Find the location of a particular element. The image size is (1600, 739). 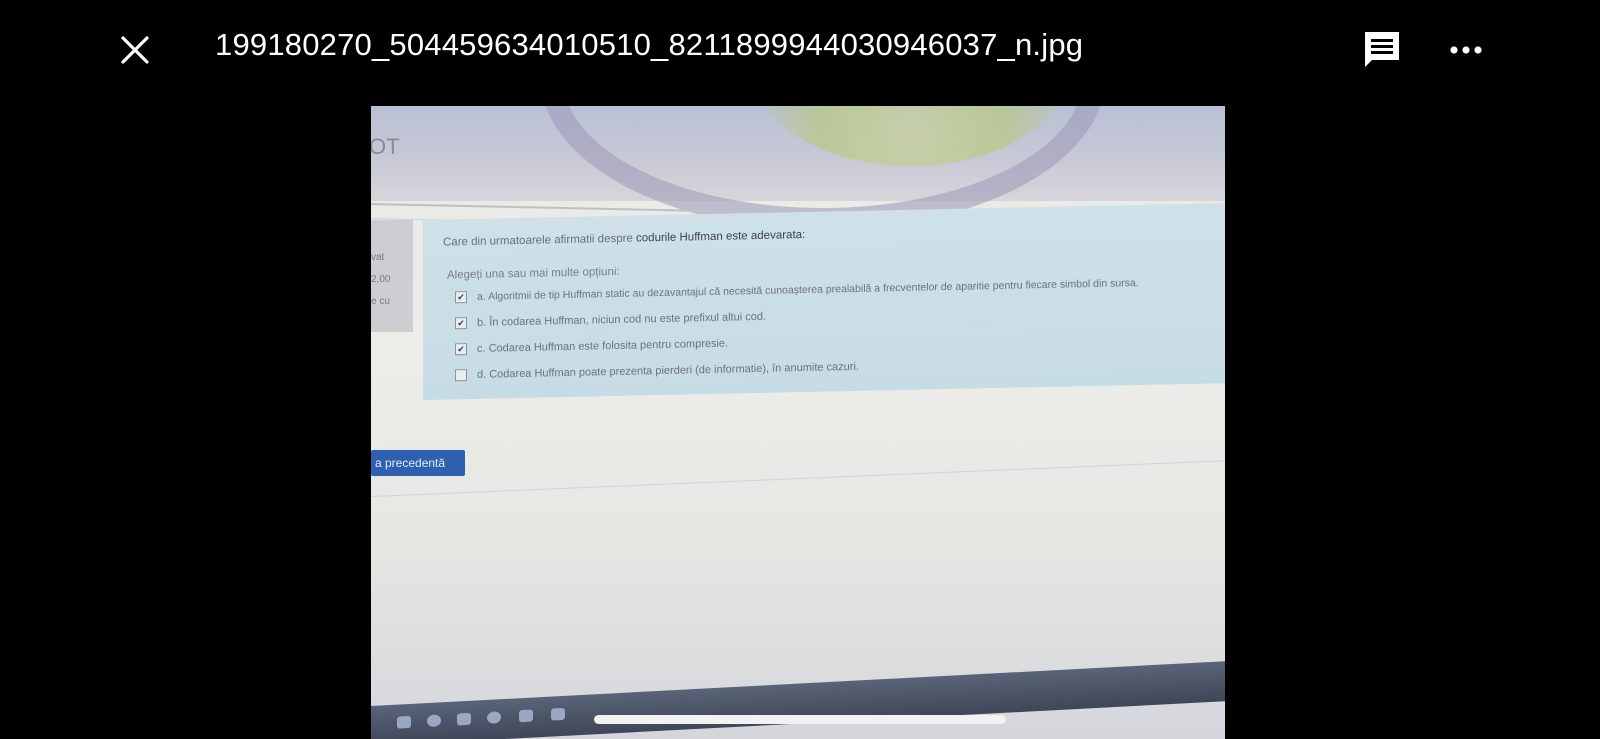

close-button is located at coordinates (135, 50).